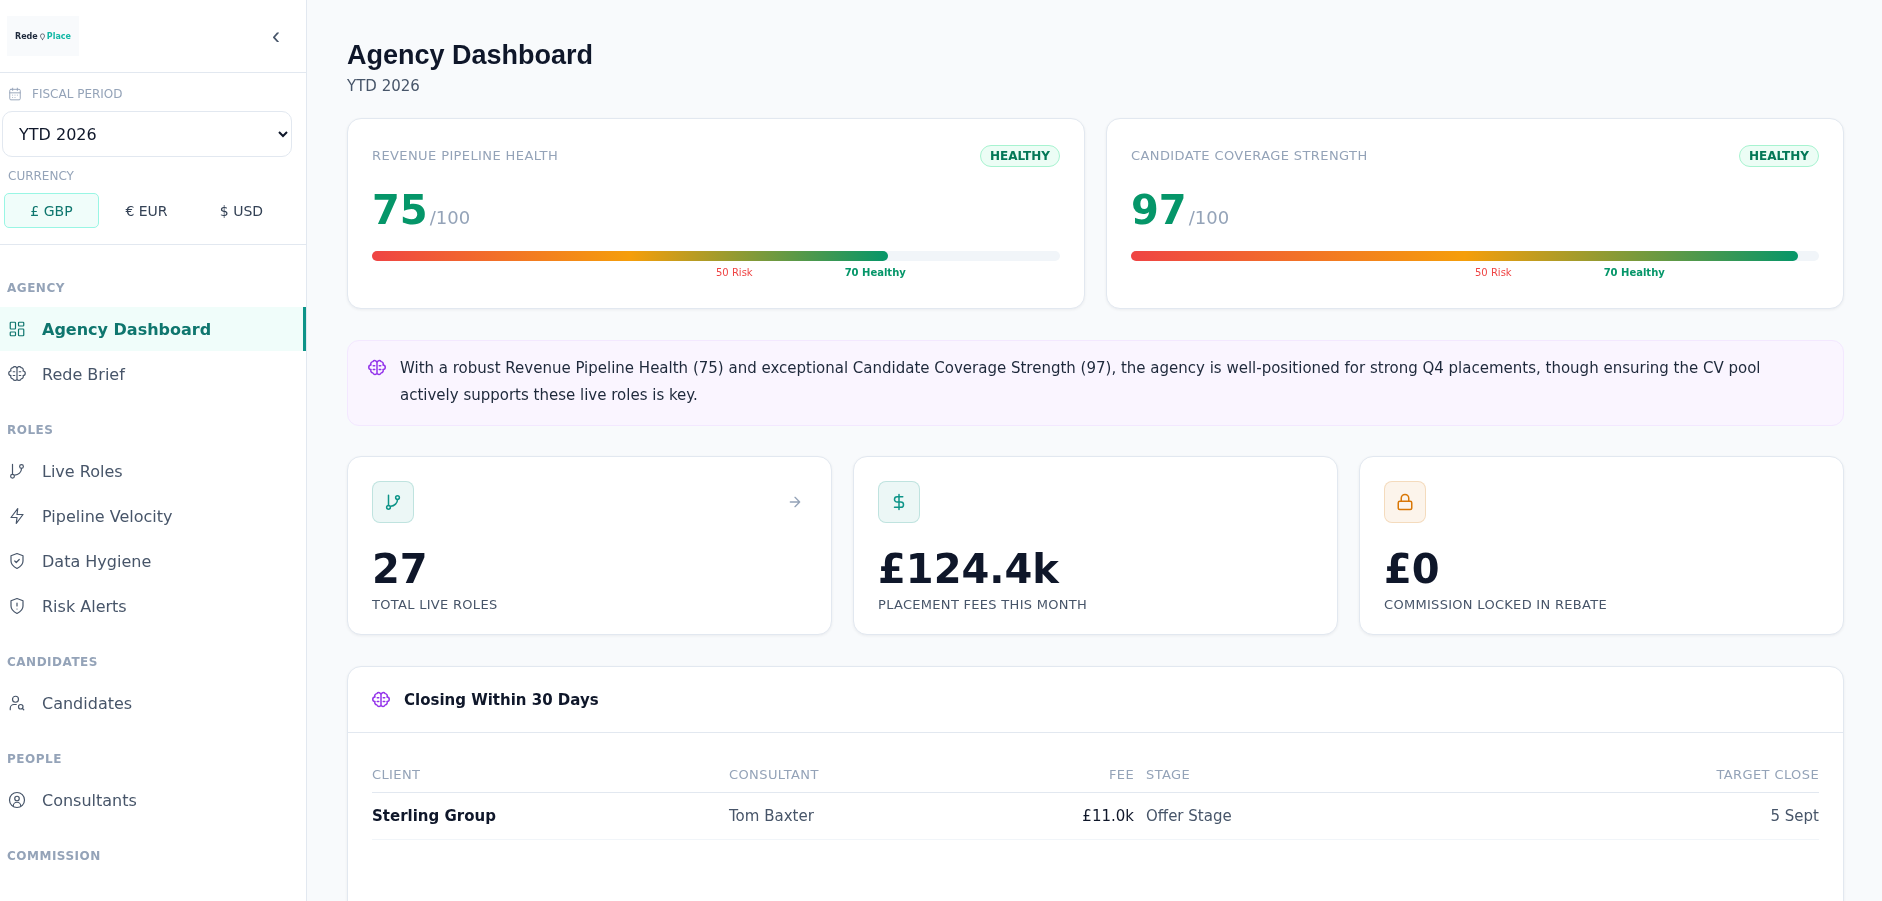 The width and height of the screenshot is (1882, 901). I want to click on insight-text: With a robust Revenue Pipeline Health (75) and exceptional Candidate Coverage Strength (97), the agency is well-positioned for strong Q4 placements, though ensuring the CV pool actively supports these live roles is key., so click(1081, 382).